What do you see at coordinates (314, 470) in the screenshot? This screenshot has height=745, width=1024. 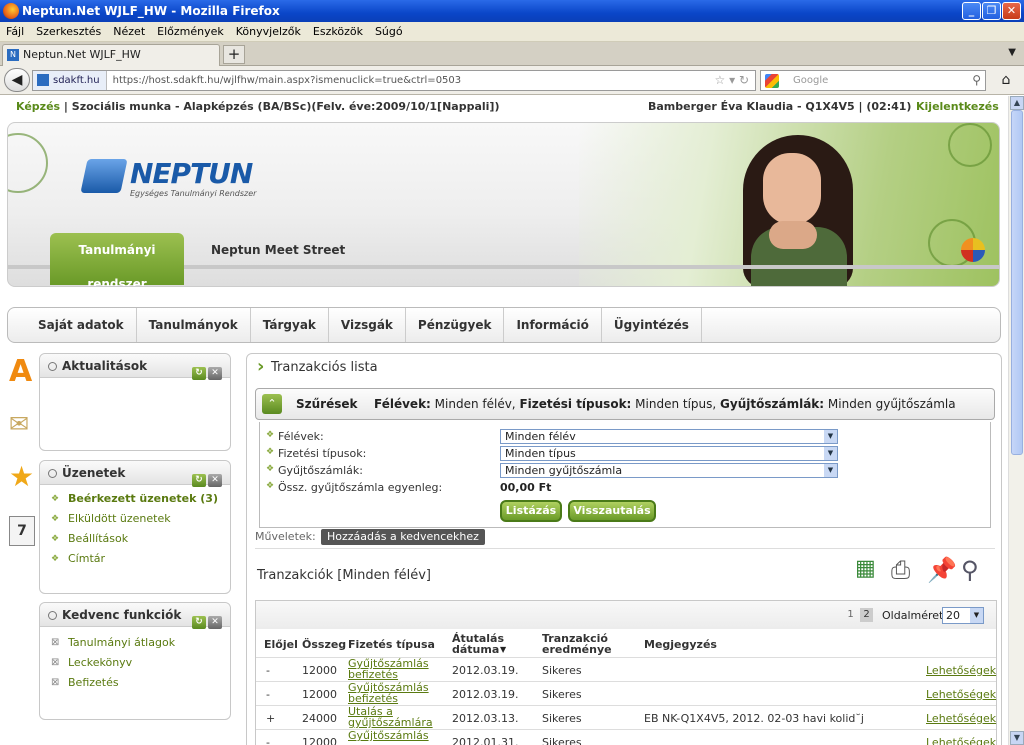 I see `accounts-label: Gyűjtőszámlák:` at bounding box center [314, 470].